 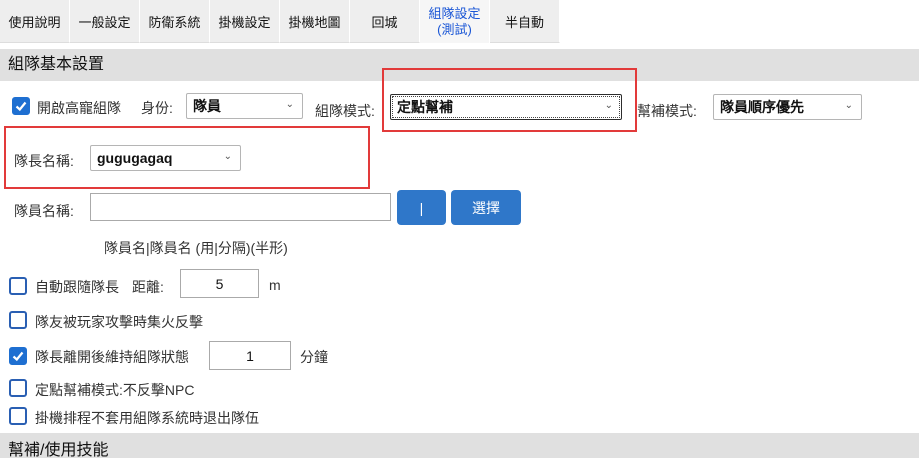 I want to click on tab-label: 一般設定, so click(x=104, y=22).